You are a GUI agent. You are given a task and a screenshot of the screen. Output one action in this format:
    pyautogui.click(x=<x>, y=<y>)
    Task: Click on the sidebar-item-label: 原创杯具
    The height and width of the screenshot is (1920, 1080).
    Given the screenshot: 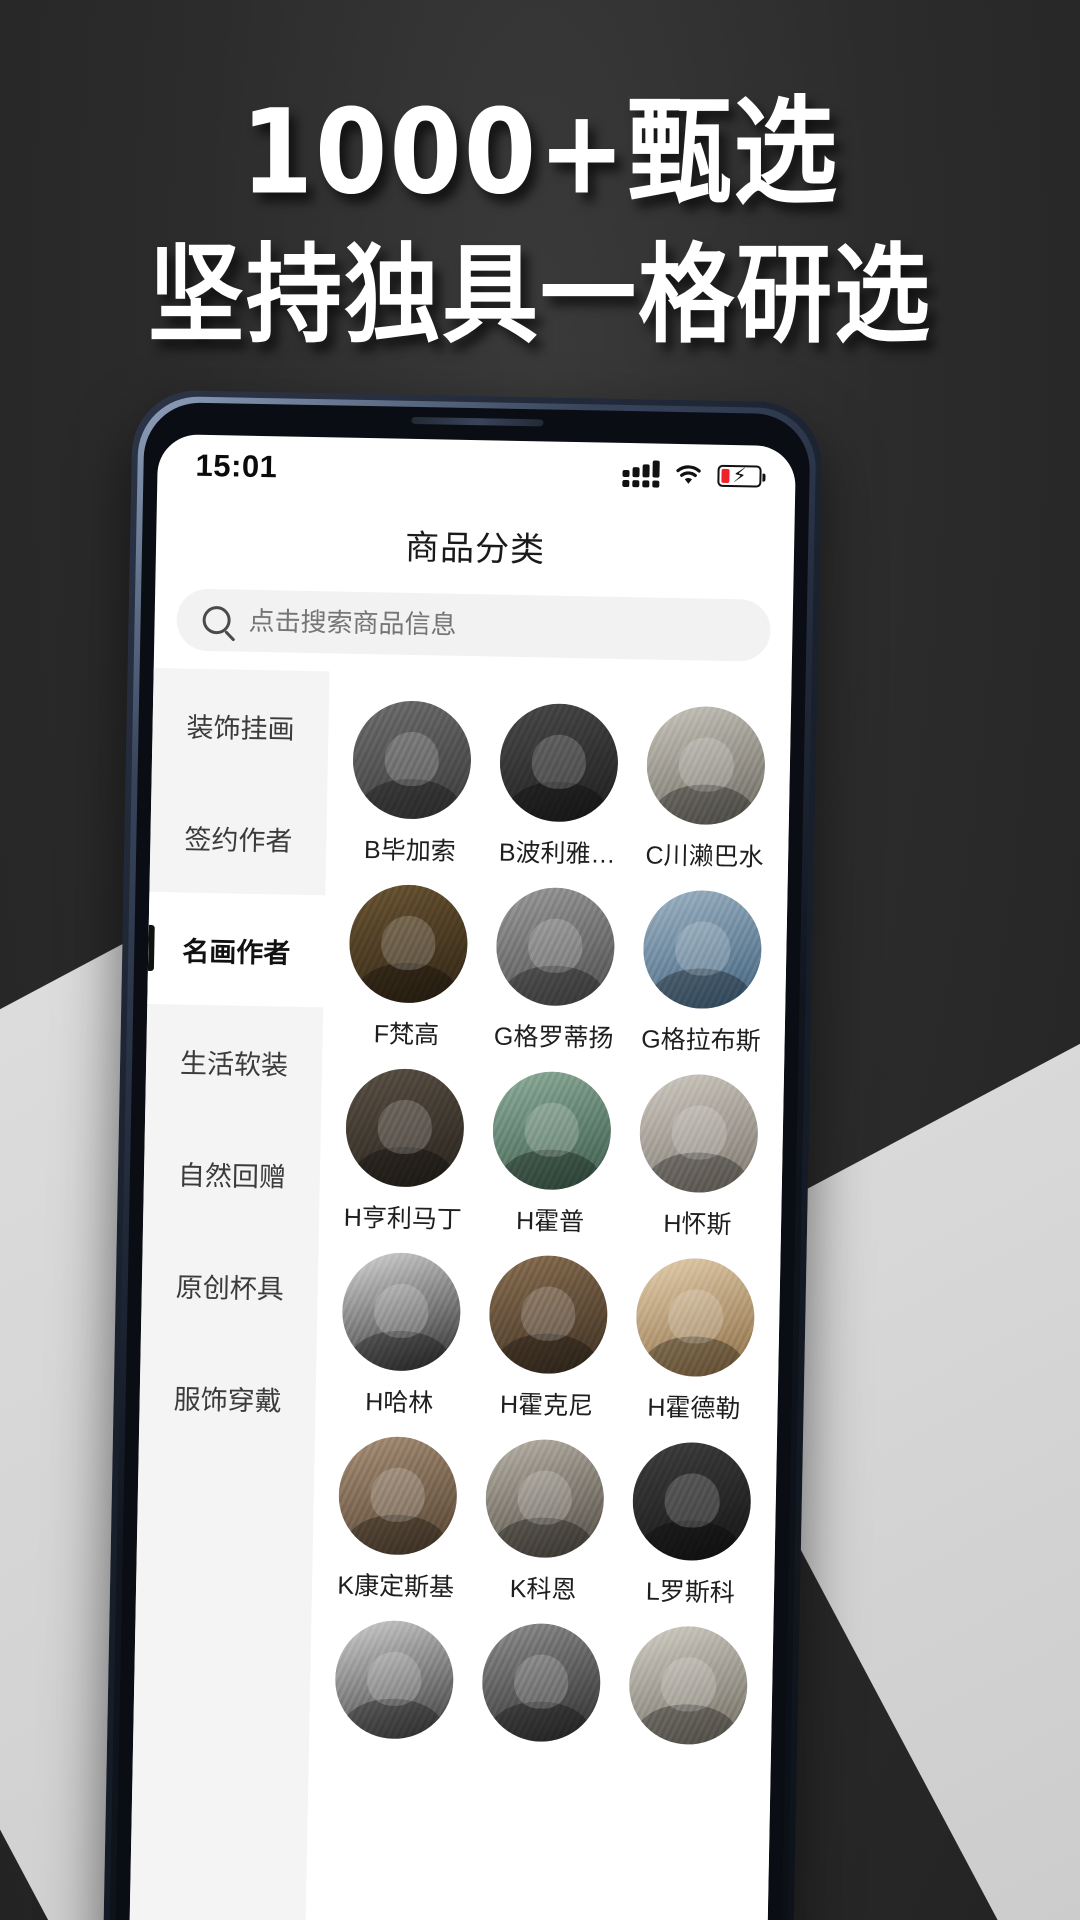 What is the action you would take?
    pyautogui.click(x=230, y=1288)
    